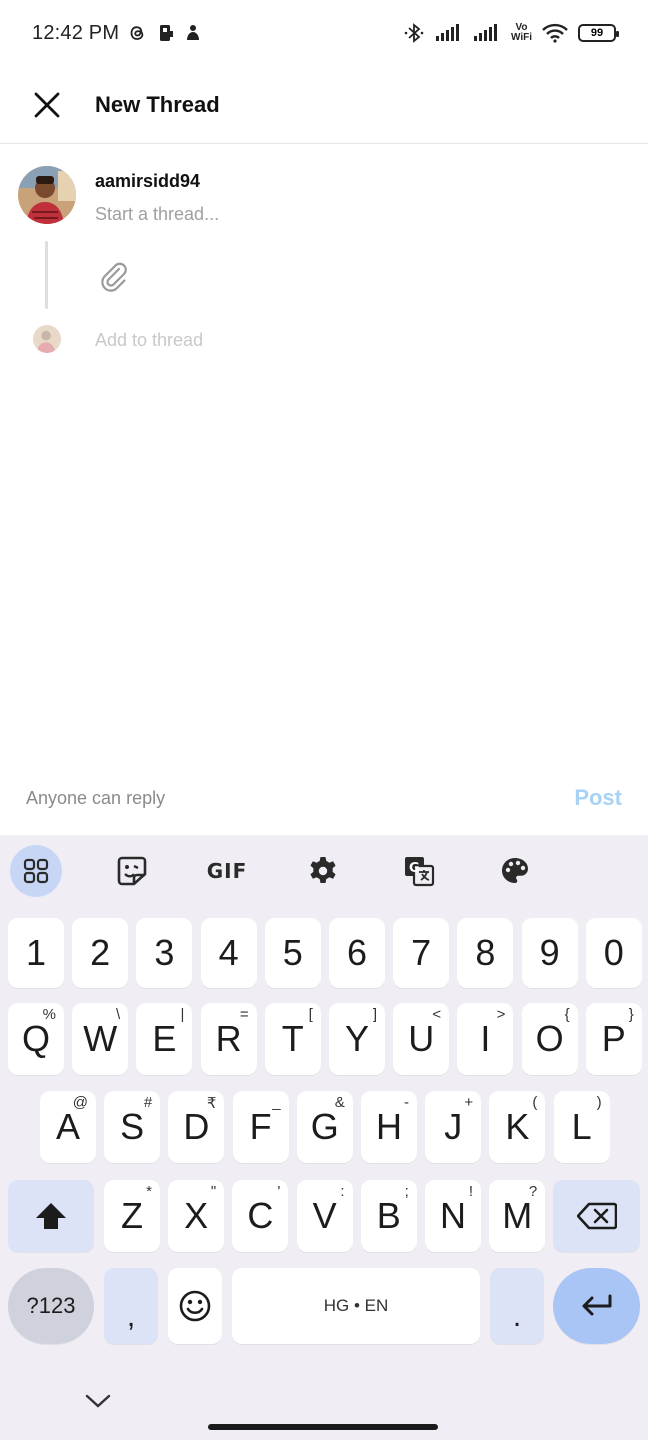 This screenshot has width=648, height=1440. I want to click on key-2: 2, so click(100, 953).